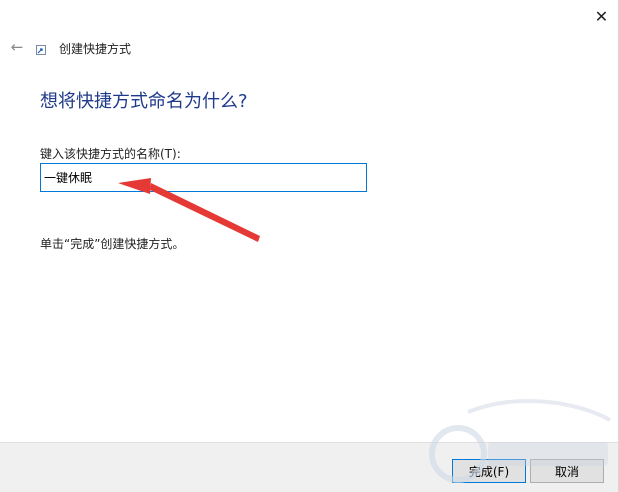  Describe the element at coordinates (110, 154) in the screenshot. I see `name-field-label: 键入该快捷方式的名称(T):` at that location.